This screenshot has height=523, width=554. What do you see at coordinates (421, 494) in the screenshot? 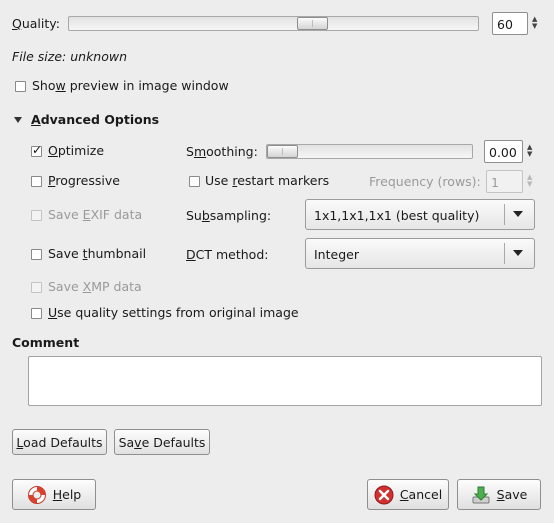
I see `cancel-label: Cancel` at bounding box center [421, 494].